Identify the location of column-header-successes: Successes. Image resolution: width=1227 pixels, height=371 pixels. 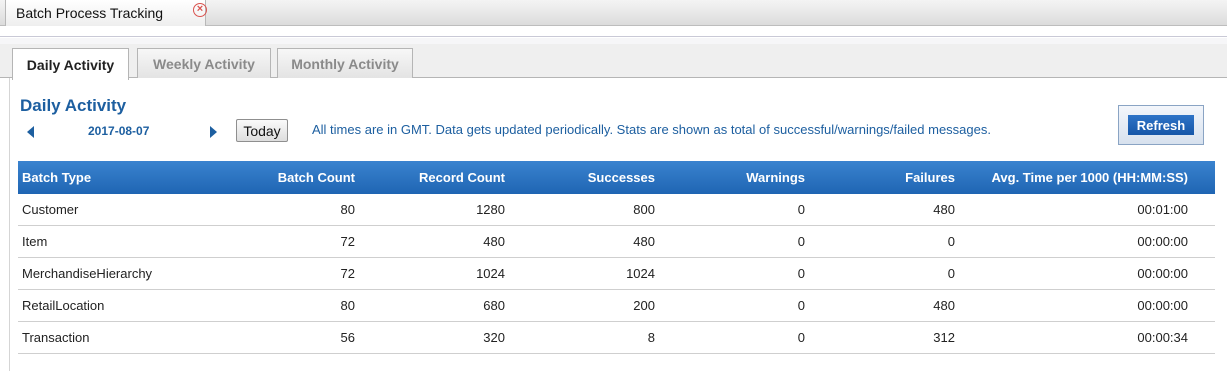
(583, 177).